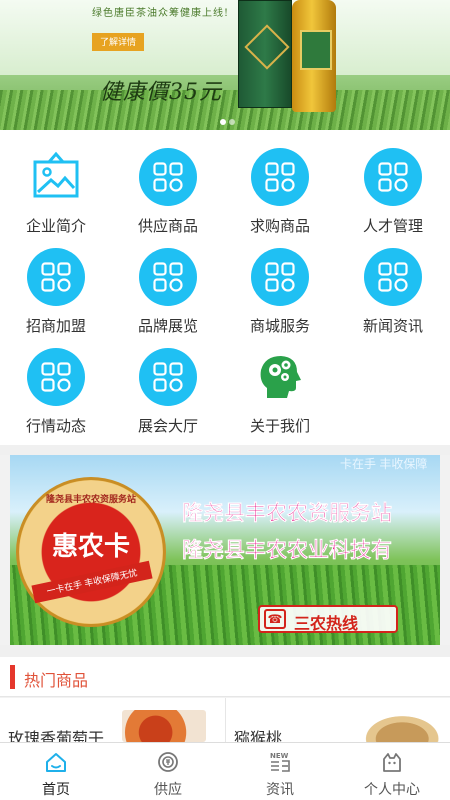 The image size is (450, 800). What do you see at coordinates (56, 762) in the screenshot?
I see `home-icon` at bounding box center [56, 762].